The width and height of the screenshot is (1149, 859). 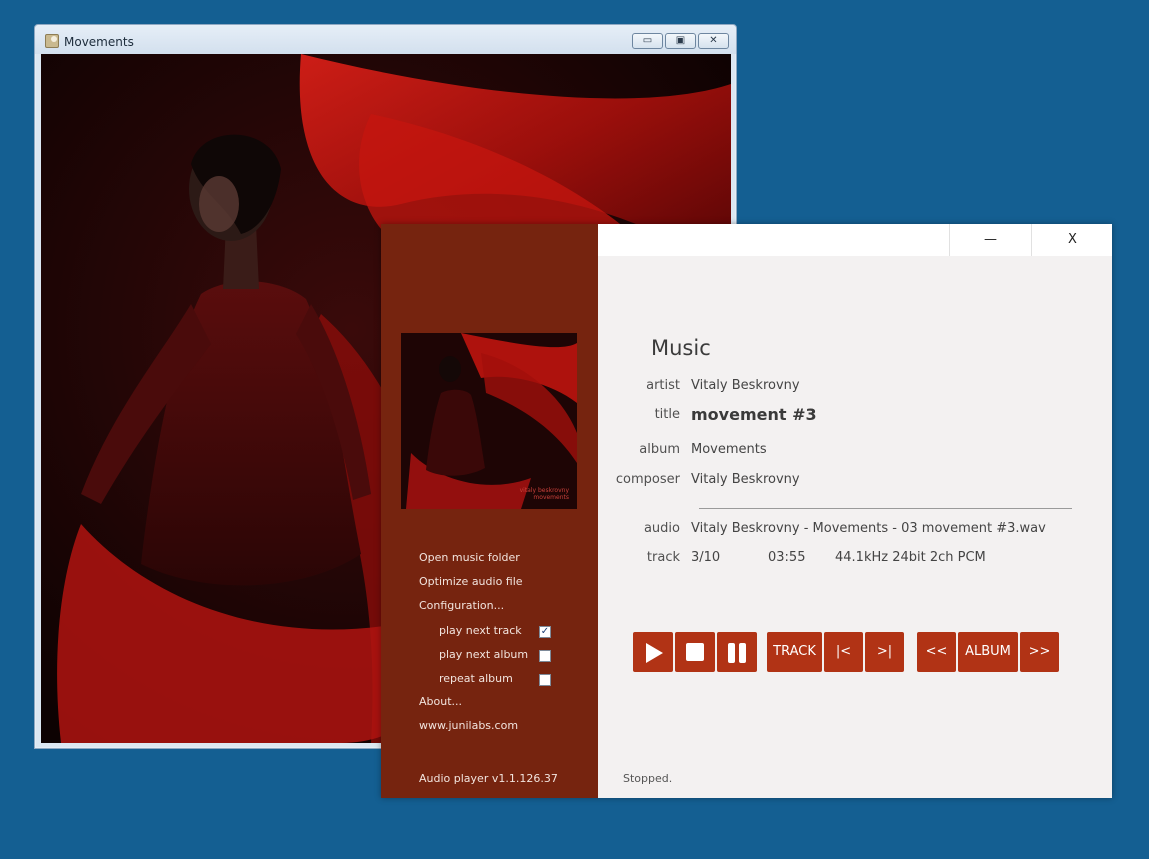 I want to click on artist-value: Vitaly Beskrovny, so click(x=745, y=385).